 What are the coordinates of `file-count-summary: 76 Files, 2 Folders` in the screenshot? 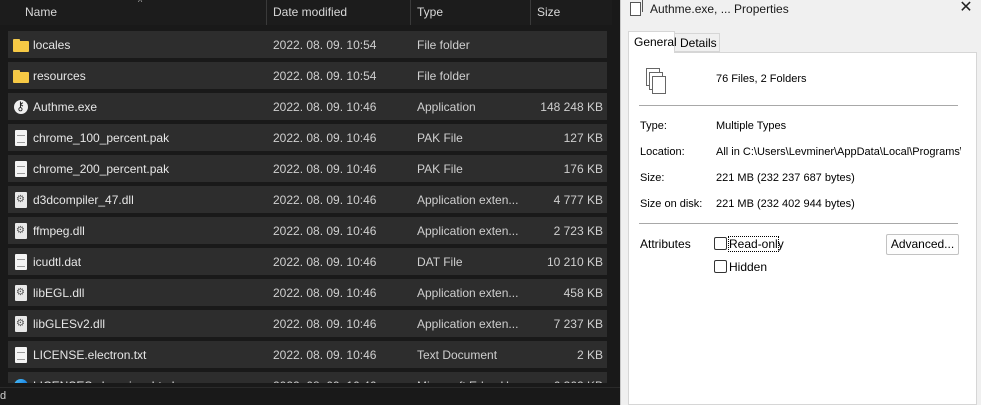 It's located at (761, 79).